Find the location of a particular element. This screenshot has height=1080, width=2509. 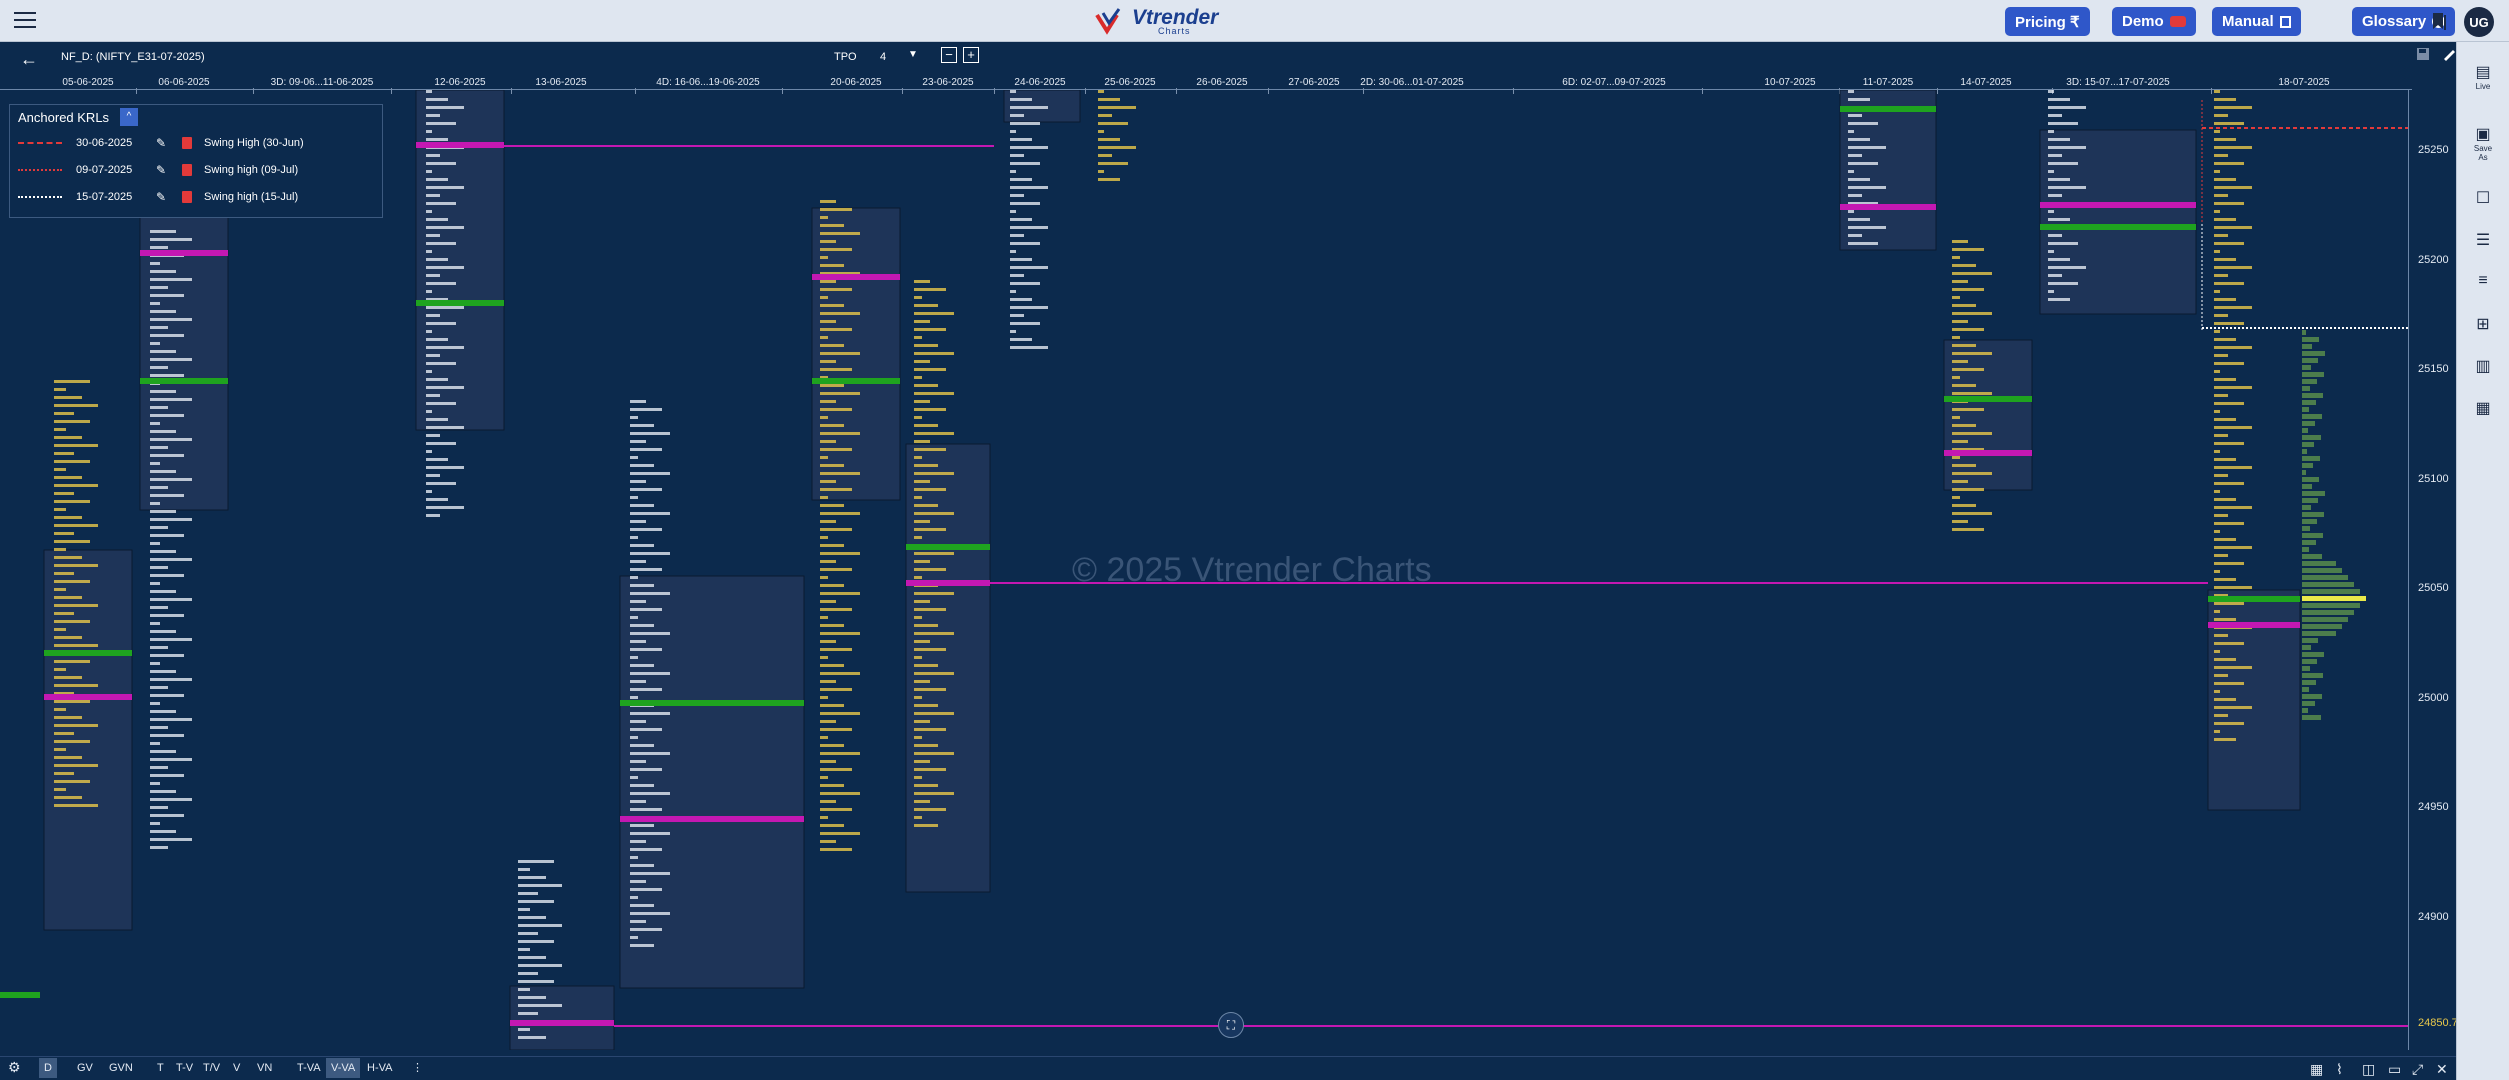

live-button: ▤ Live is located at coordinates (2483, 76).